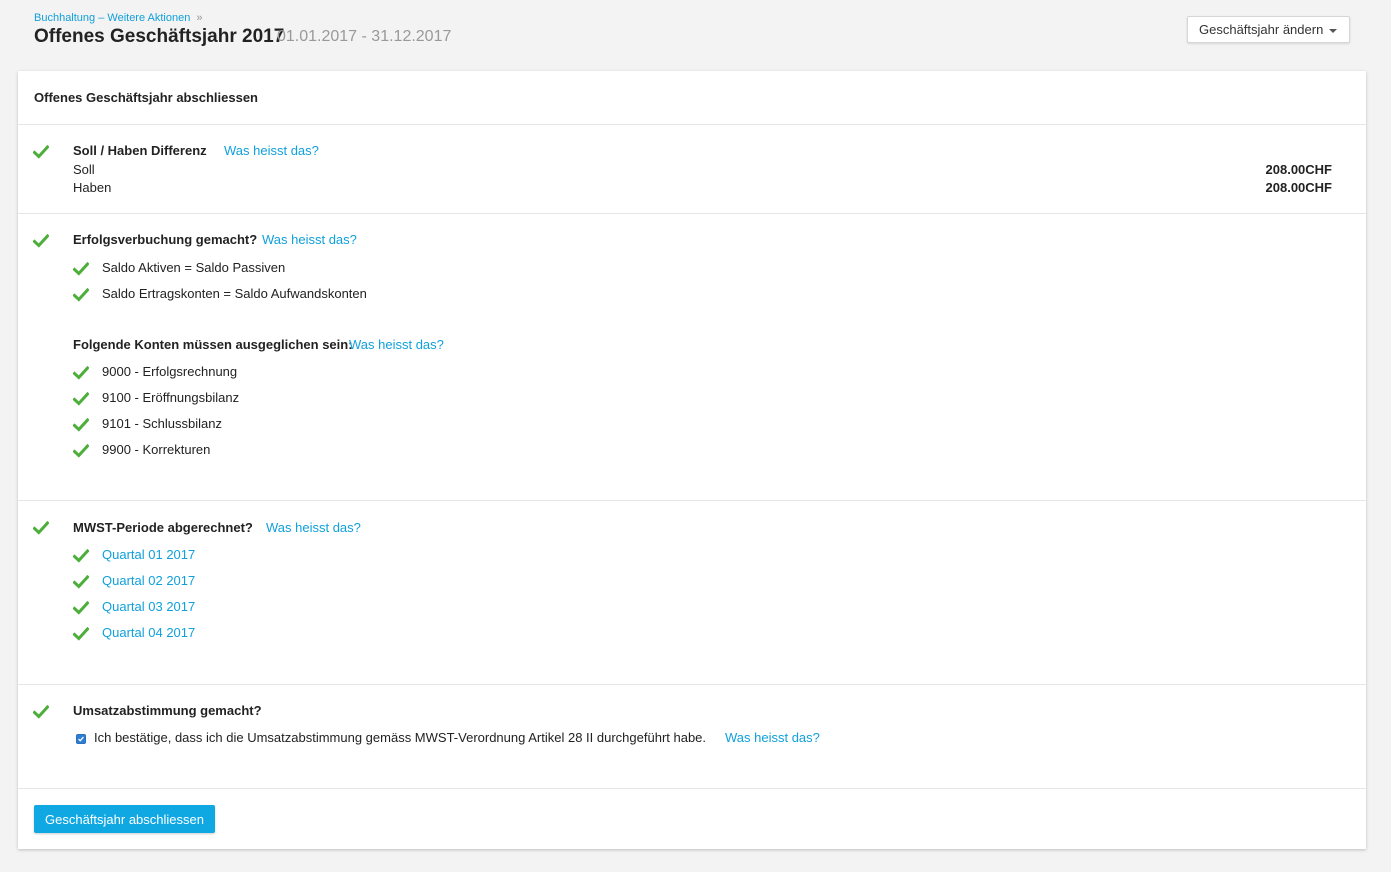  Describe the element at coordinates (364, 36) in the screenshot. I see `fiscal-year-range: 01.01.2017 - 31.12.2017` at that location.